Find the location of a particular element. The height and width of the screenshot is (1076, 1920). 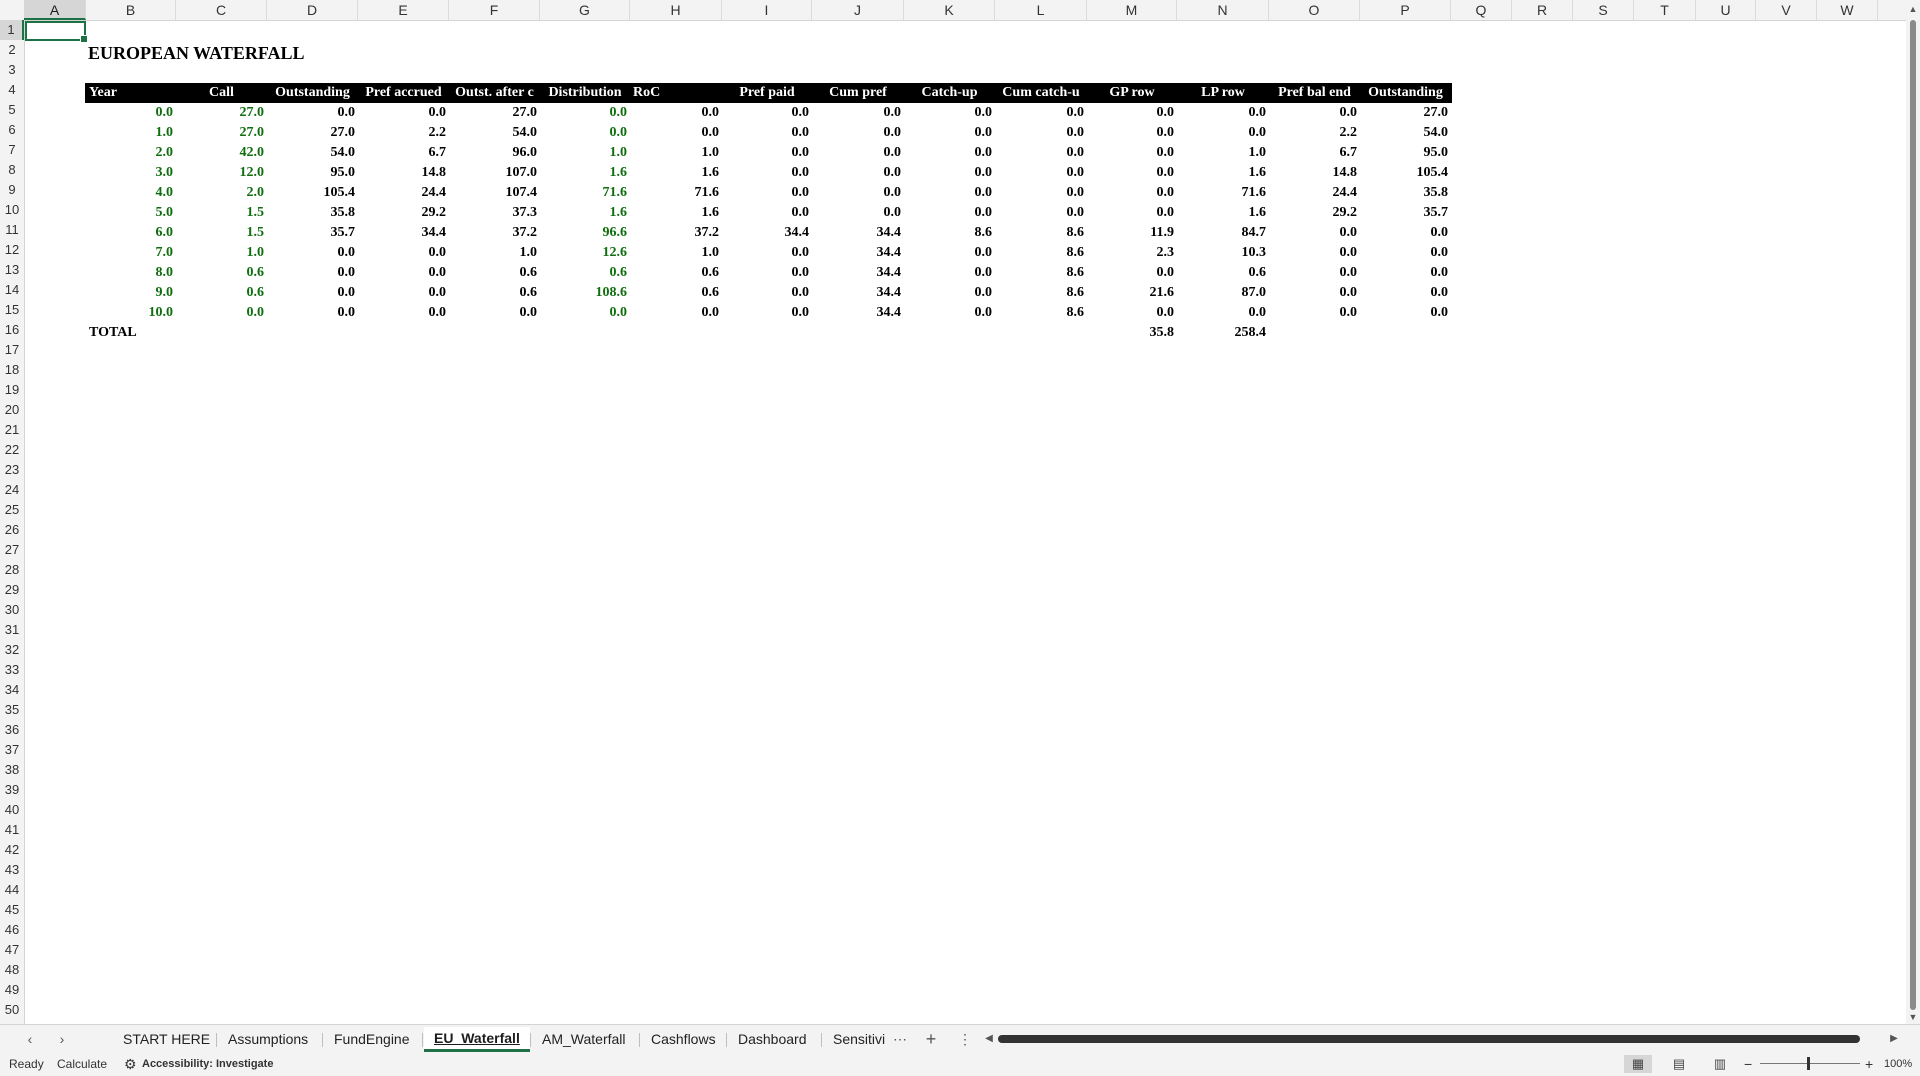

row-header-21: 21 is located at coordinates (12, 430).